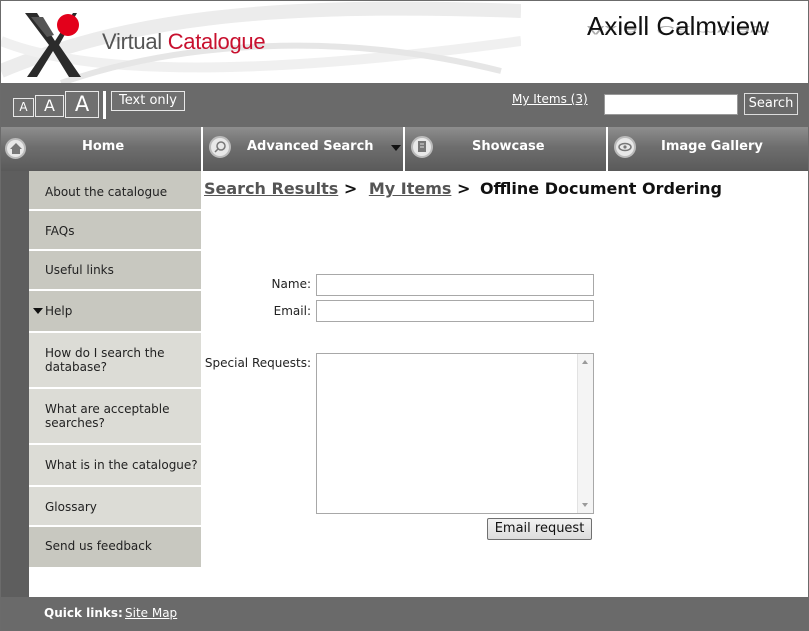 Image resolution: width=809 pixels, height=631 pixels. Describe the element at coordinates (105, 360) in the screenshot. I see `sidebar-item-label: How do I search the database?` at that location.